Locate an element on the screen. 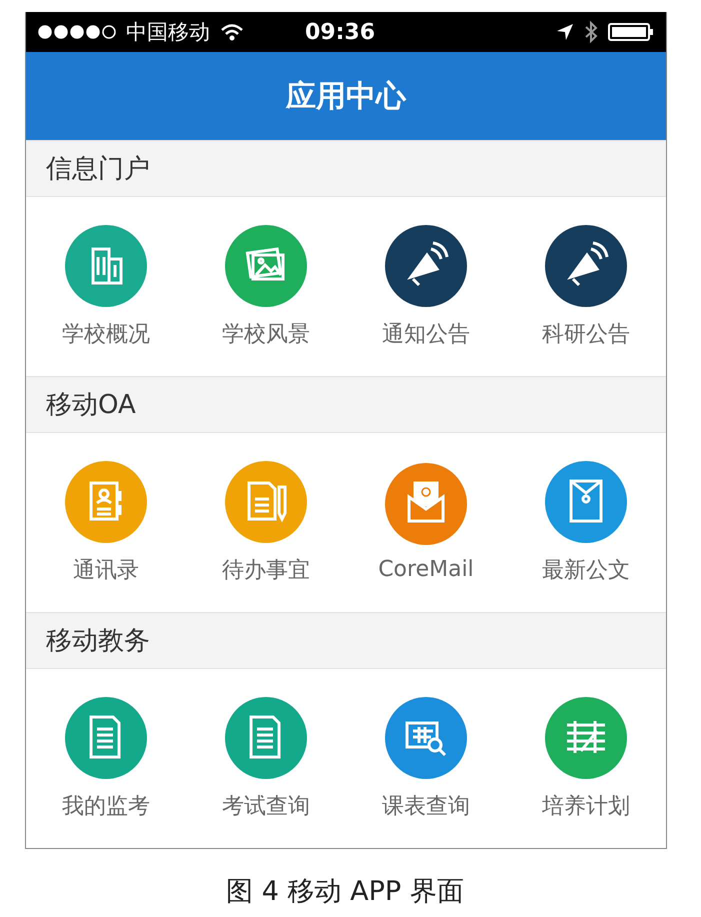  app-label: 学校风景 is located at coordinates (266, 333).